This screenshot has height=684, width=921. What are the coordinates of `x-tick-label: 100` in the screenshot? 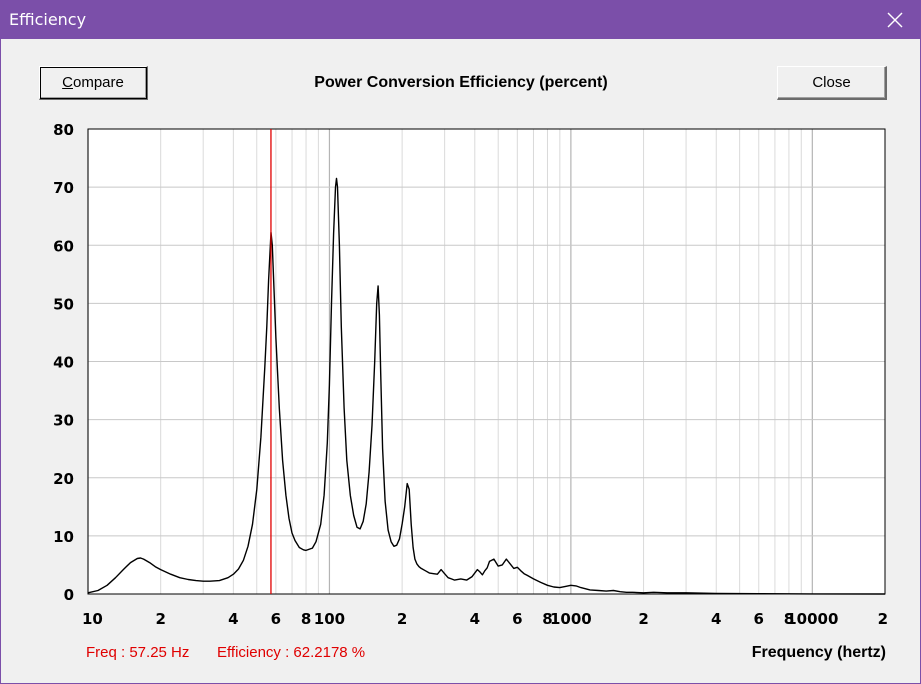 It's located at (329, 619).